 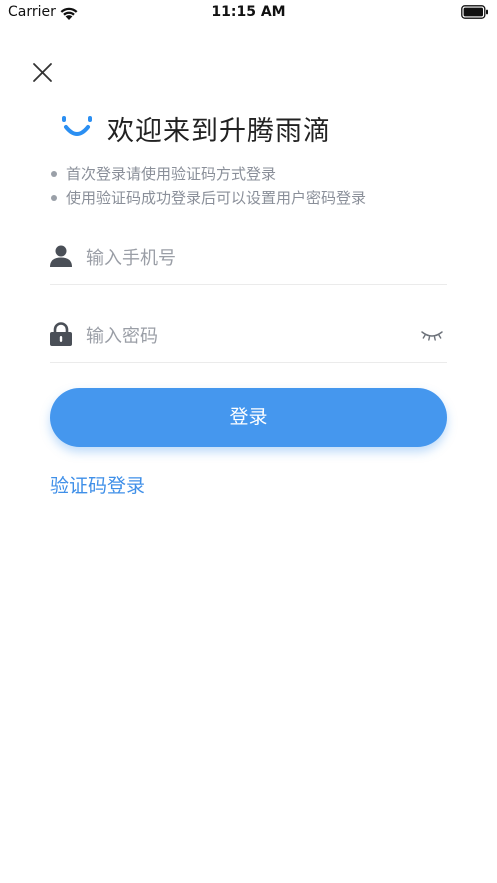 I want to click on phone-input, so click(x=246, y=258).